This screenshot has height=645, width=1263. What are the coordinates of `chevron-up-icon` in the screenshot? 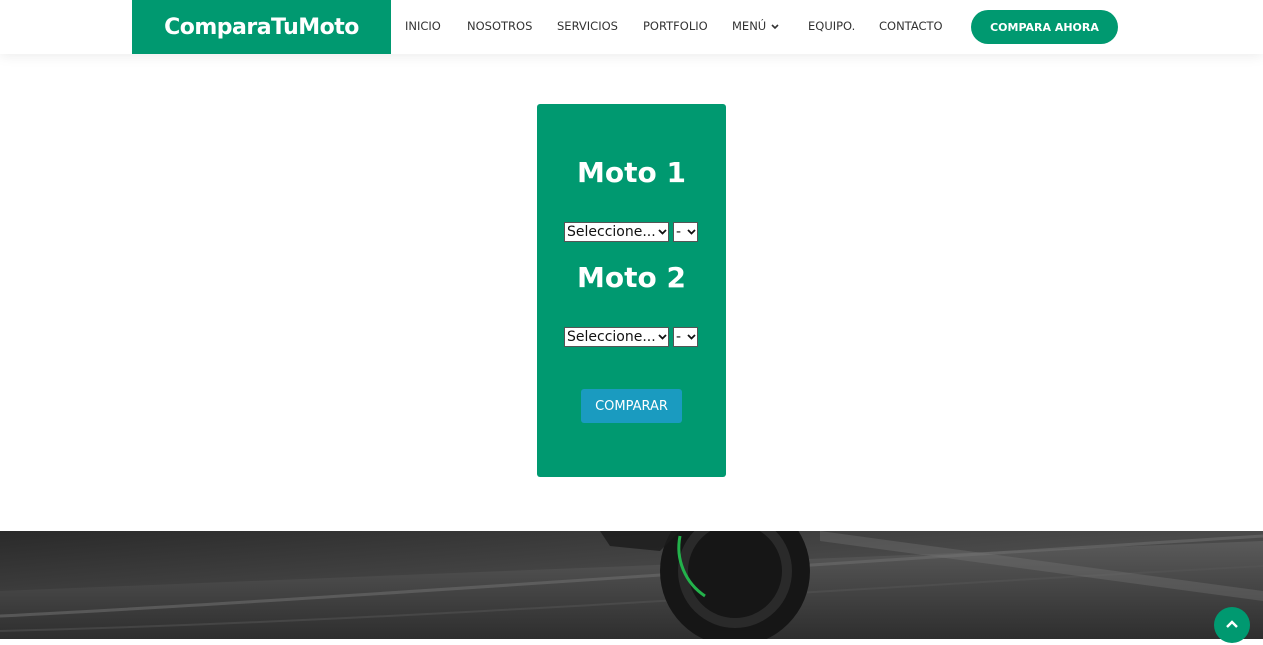 It's located at (1232, 625).